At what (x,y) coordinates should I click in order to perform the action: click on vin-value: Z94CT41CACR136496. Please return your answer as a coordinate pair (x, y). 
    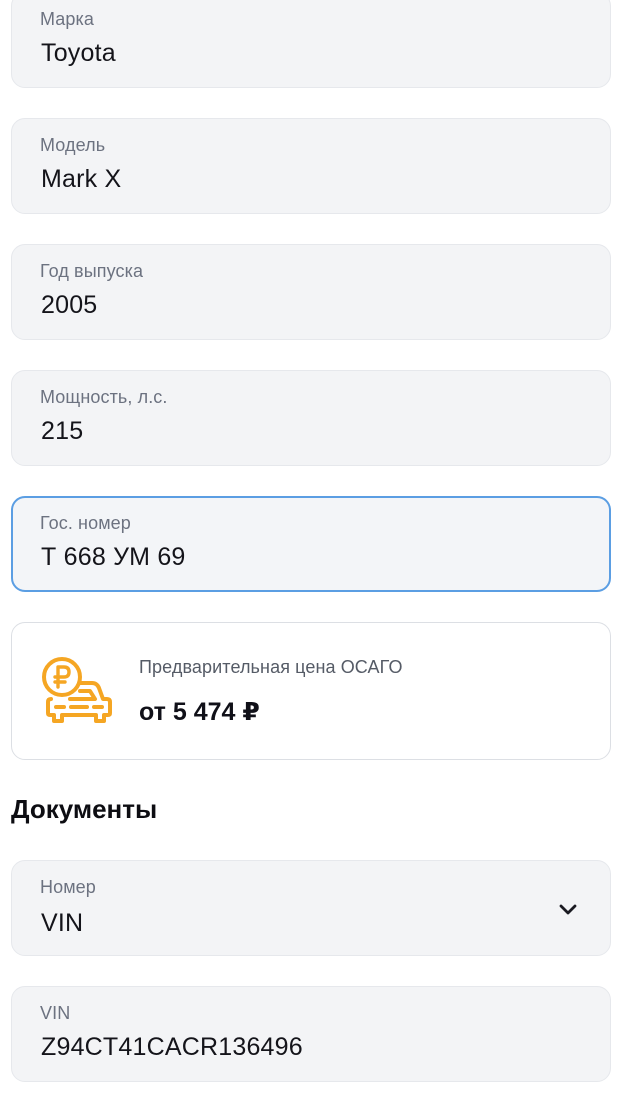
    Looking at the image, I should click on (172, 1047).